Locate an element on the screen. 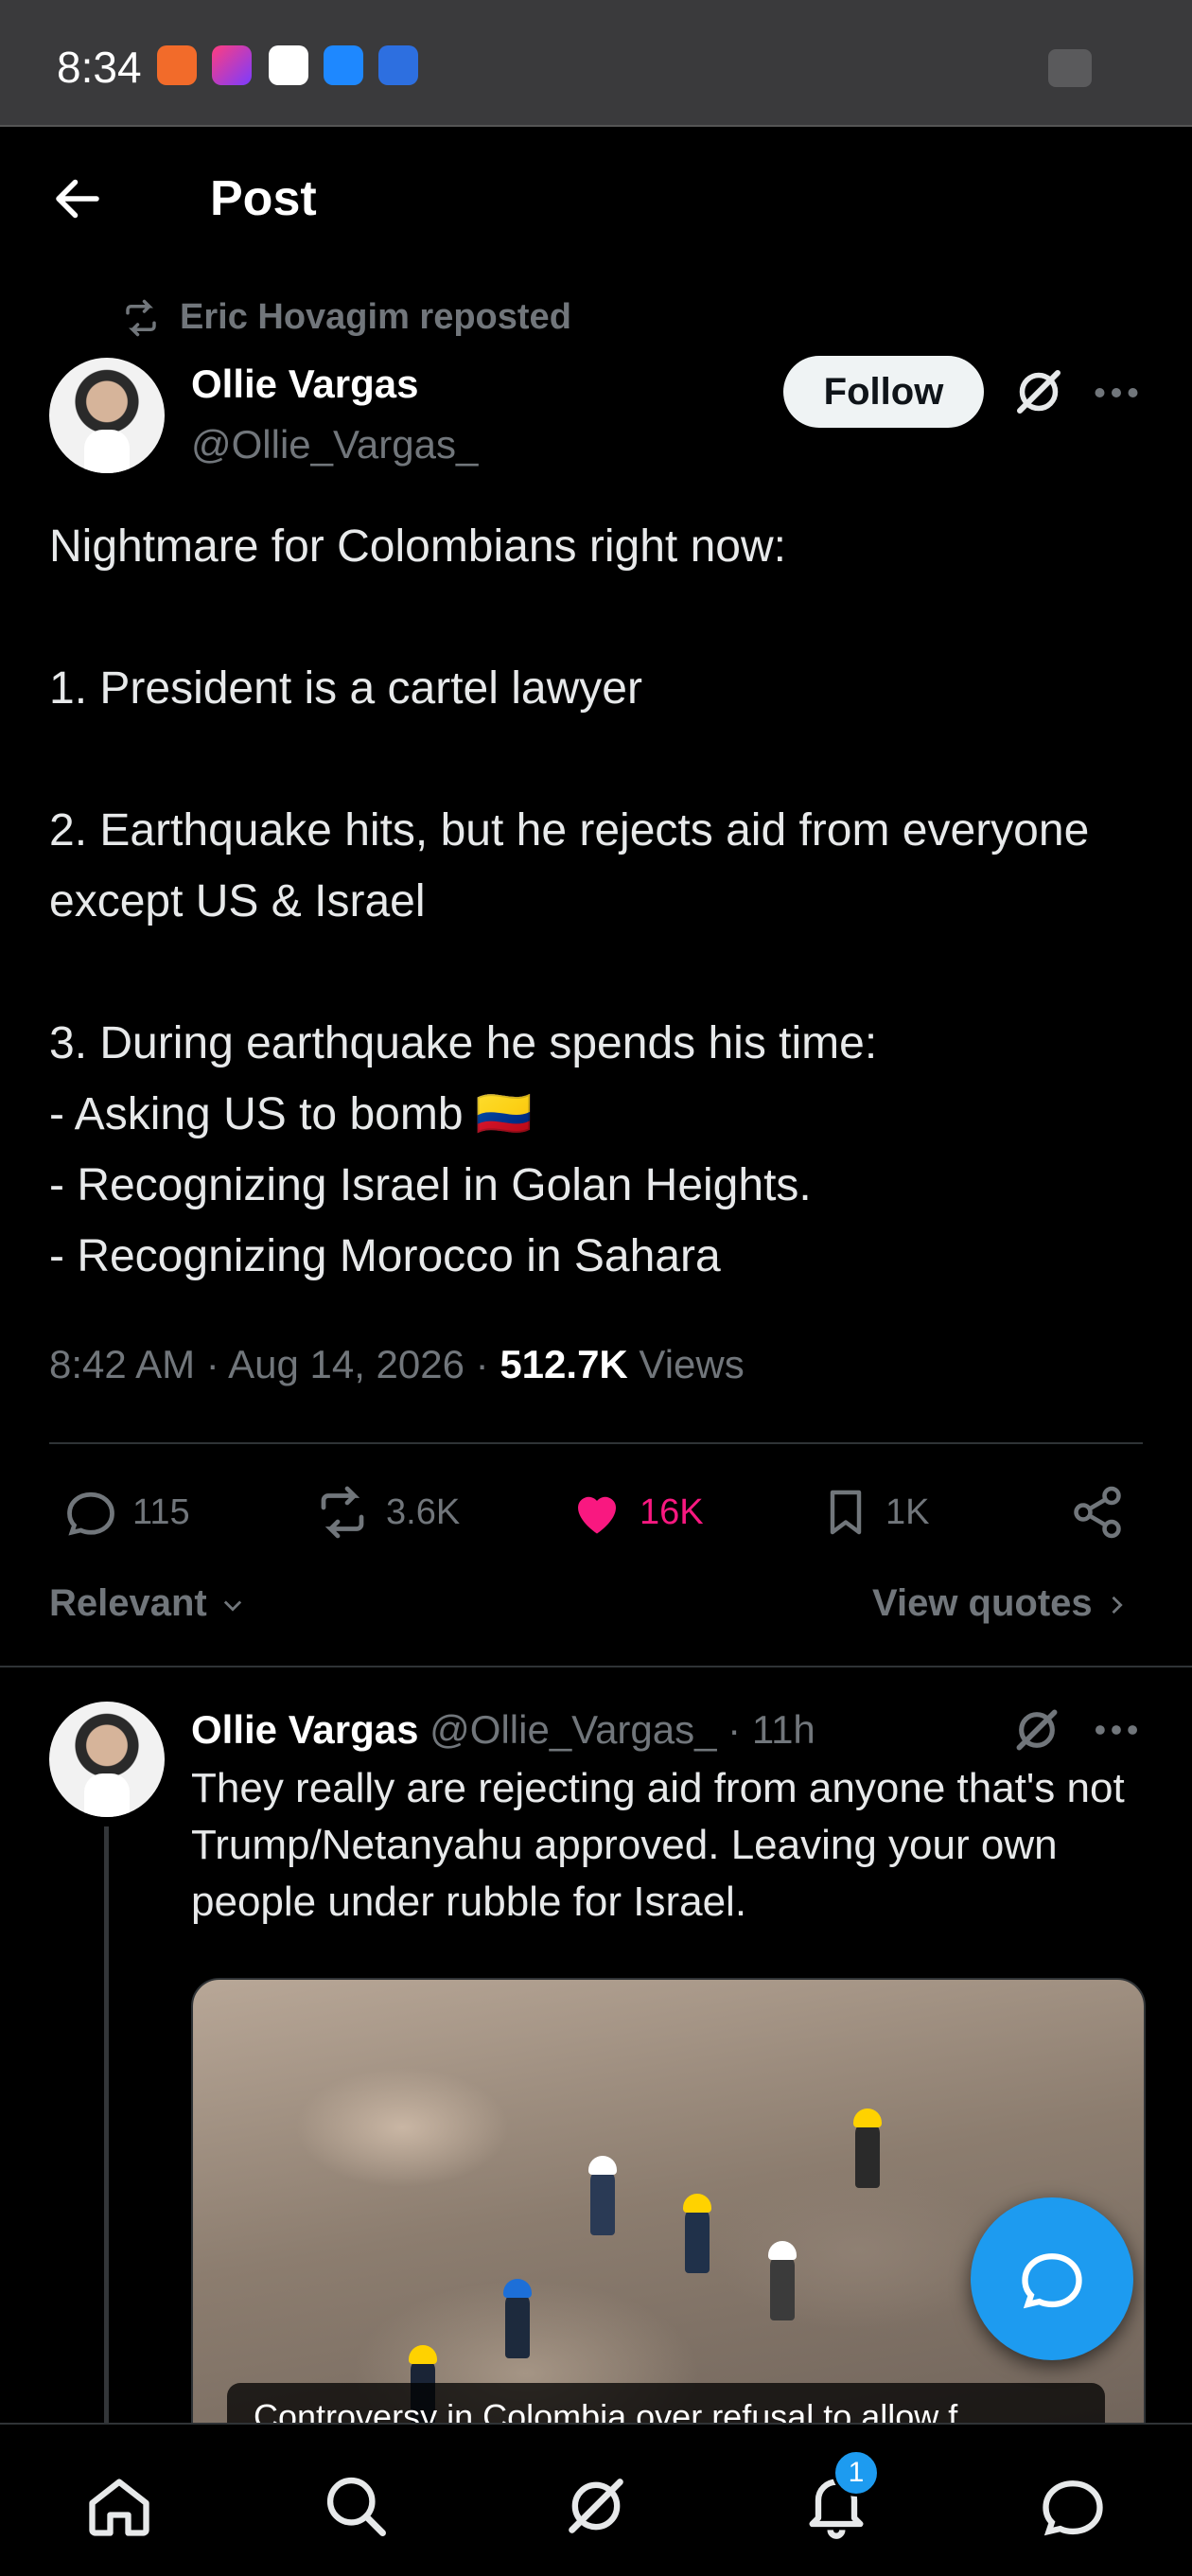 This screenshot has width=1192, height=2576. view-quotes-link: View quotes is located at coordinates (1001, 1603).